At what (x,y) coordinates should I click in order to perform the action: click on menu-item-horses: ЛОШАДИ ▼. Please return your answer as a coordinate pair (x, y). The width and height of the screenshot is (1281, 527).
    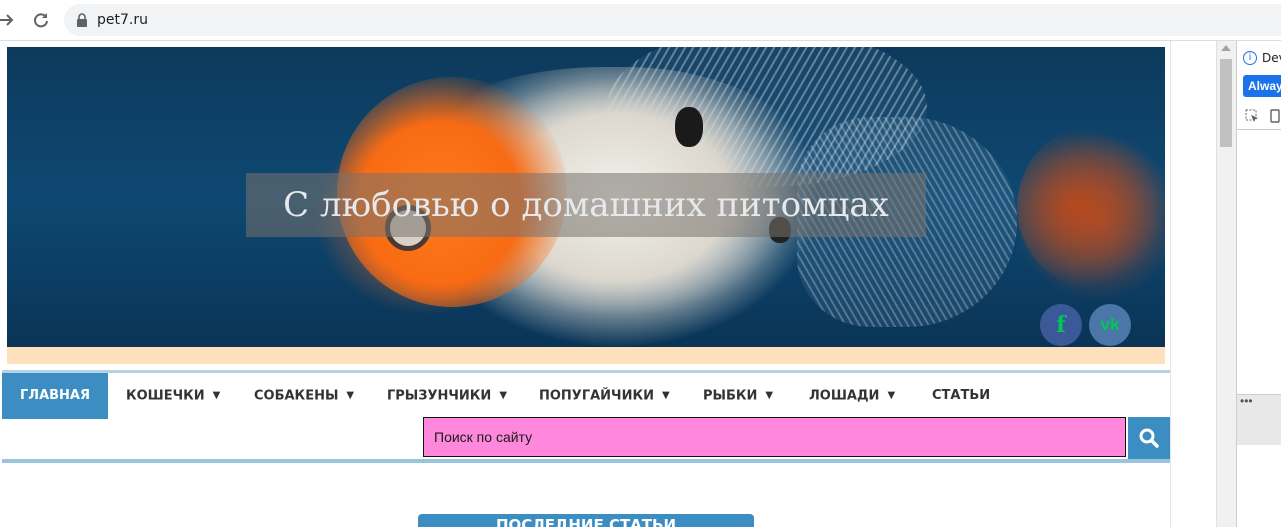
    Looking at the image, I should click on (852, 396).